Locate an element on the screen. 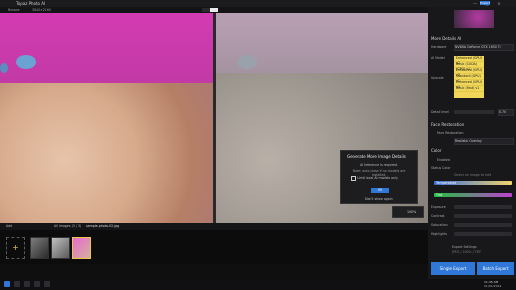 This screenshot has height=290, width=516. section-more-details: More Details AI is located at coordinates (446, 38).